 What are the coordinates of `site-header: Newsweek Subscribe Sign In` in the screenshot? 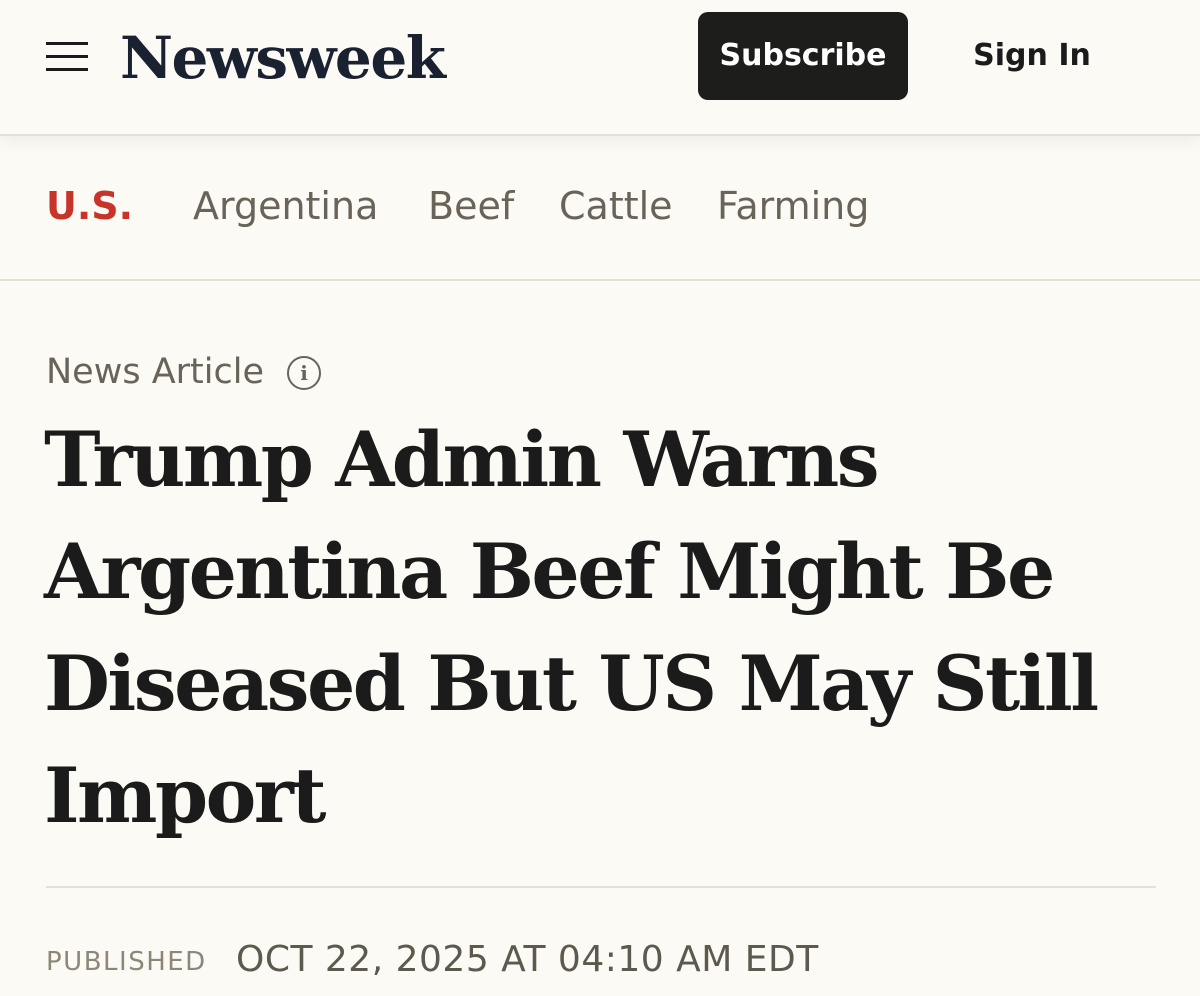 It's located at (600, 68).